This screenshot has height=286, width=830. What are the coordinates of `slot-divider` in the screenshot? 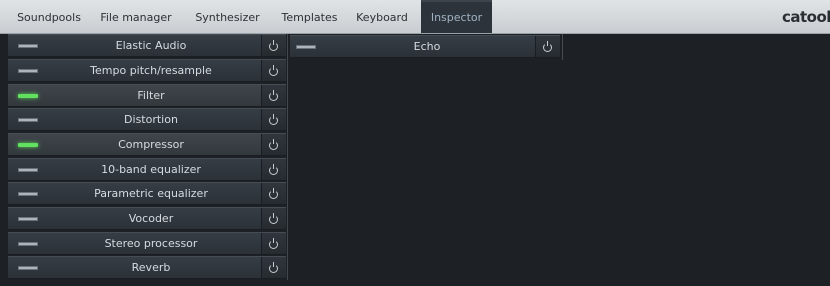 It's located at (562, 47).